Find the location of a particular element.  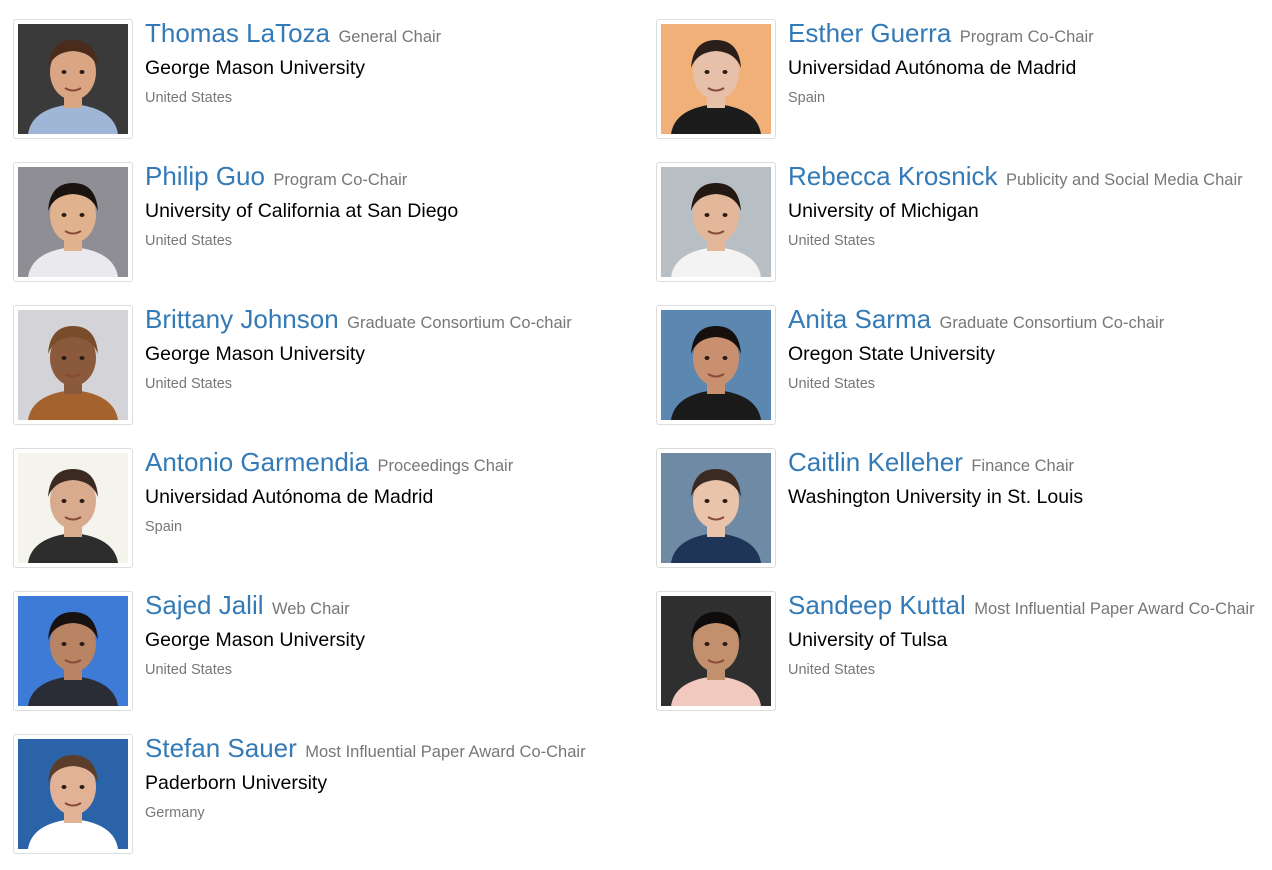

name-line: Esther Guerra Program Co-Chair is located at coordinates (1030, 35).